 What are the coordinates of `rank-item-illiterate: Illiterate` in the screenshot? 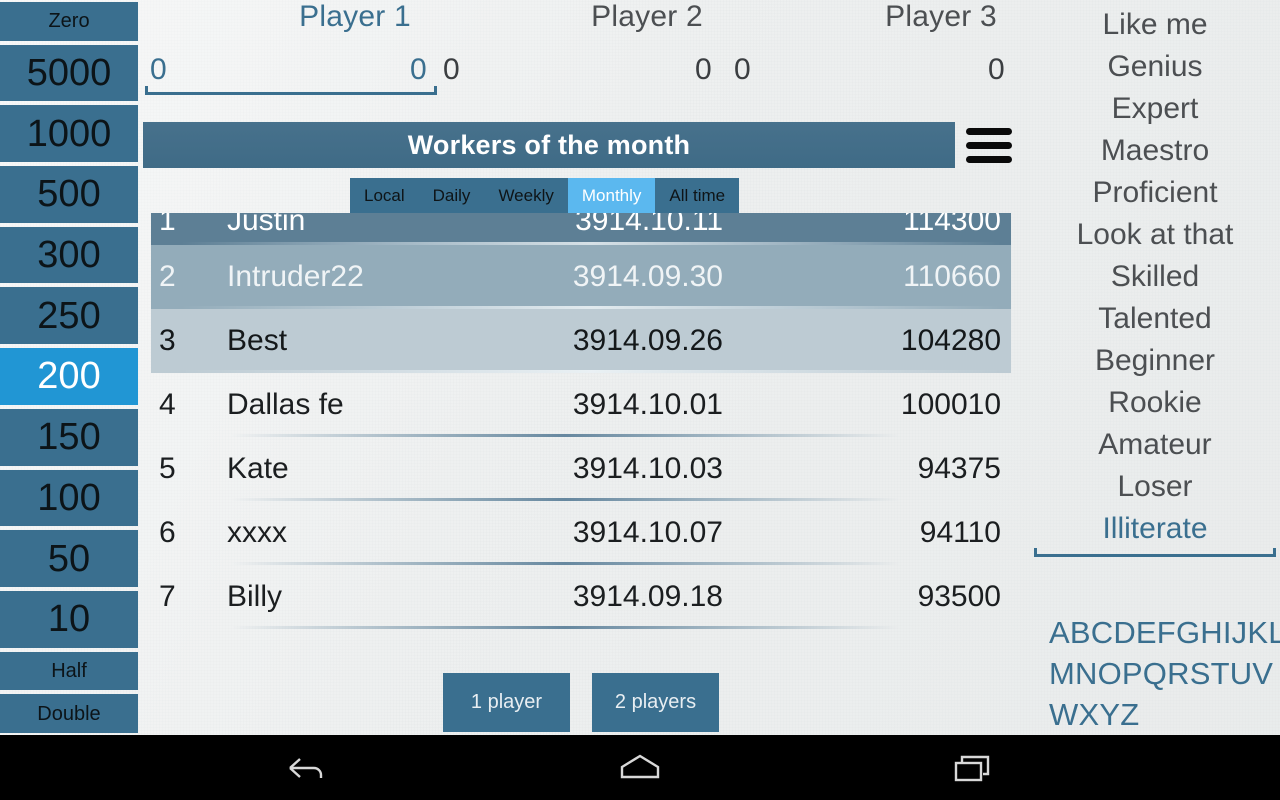 It's located at (1155, 529).